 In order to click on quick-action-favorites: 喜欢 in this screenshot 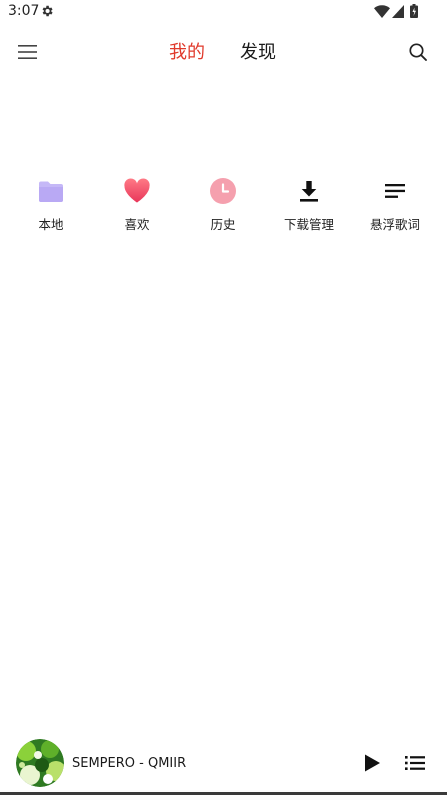, I will do `click(137, 204)`.